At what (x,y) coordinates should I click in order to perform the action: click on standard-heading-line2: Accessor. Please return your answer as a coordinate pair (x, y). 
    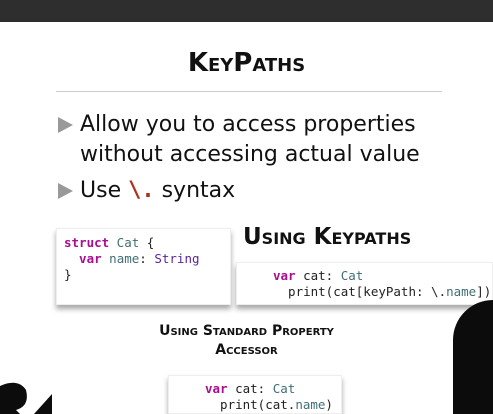
    Looking at the image, I should click on (246, 350).